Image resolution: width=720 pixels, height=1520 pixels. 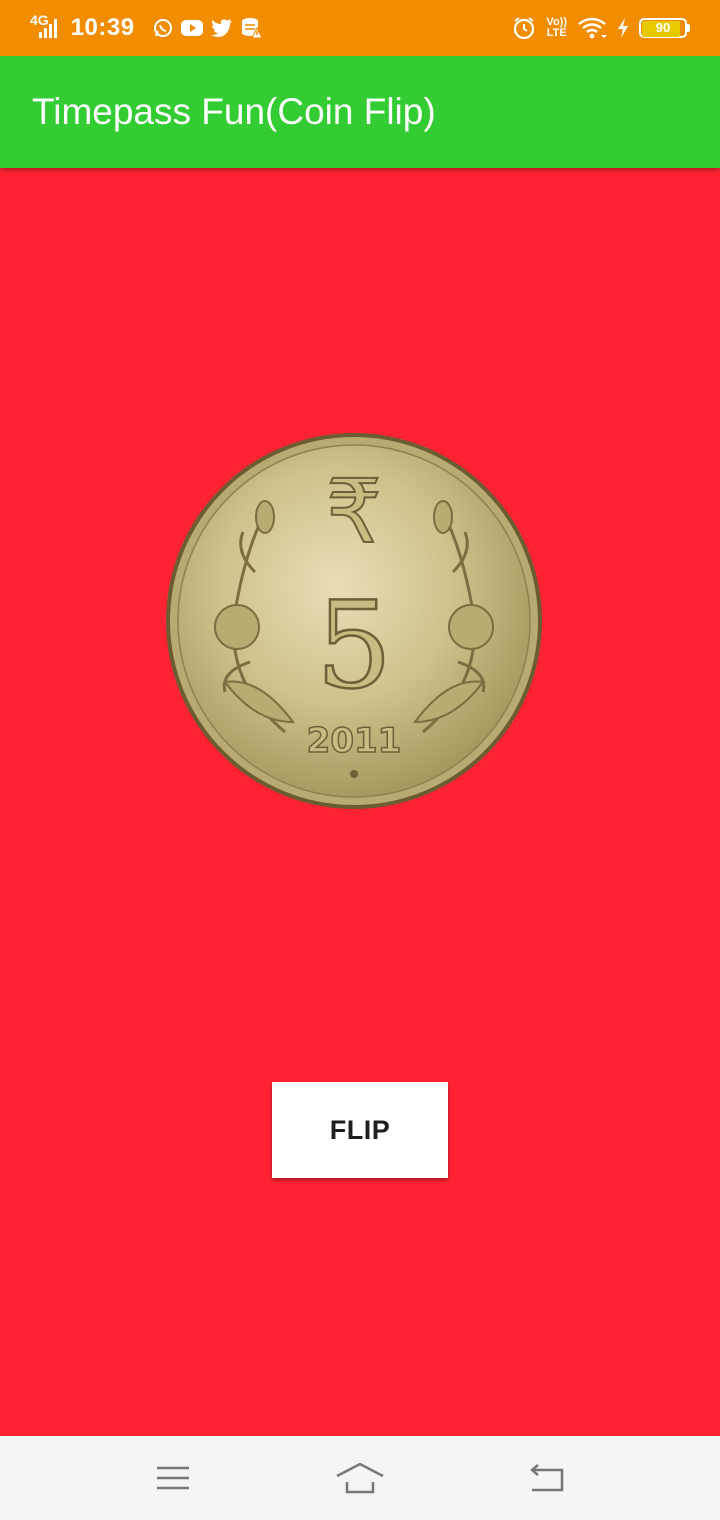 What do you see at coordinates (102, 27) in the screenshot?
I see `status-time: 10:39` at bounding box center [102, 27].